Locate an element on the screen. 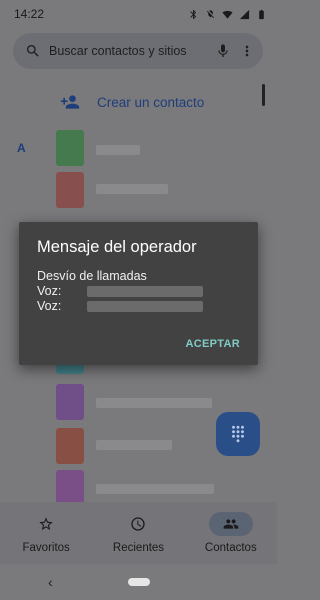  dialpad-button is located at coordinates (238, 434).